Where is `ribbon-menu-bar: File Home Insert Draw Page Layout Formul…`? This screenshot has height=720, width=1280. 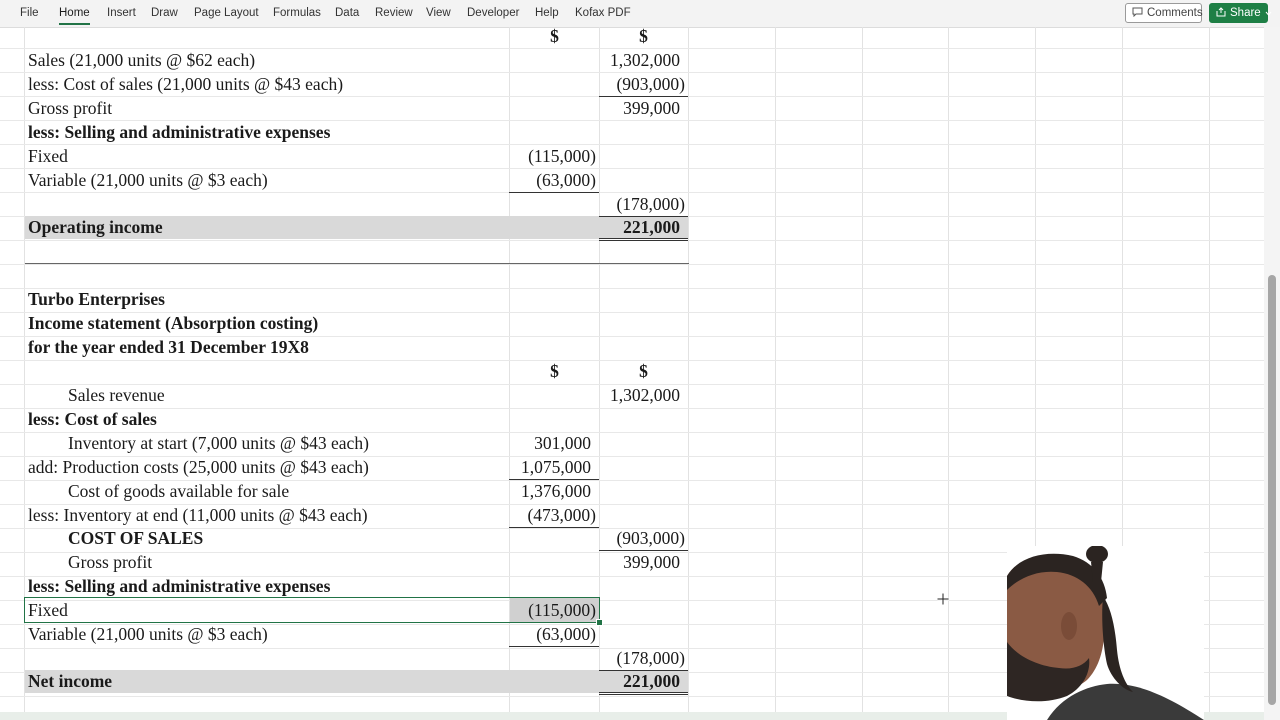
ribbon-menu-bar: File Home Insert Draw Page Layout Formul… is located at coordinates (640, 14).